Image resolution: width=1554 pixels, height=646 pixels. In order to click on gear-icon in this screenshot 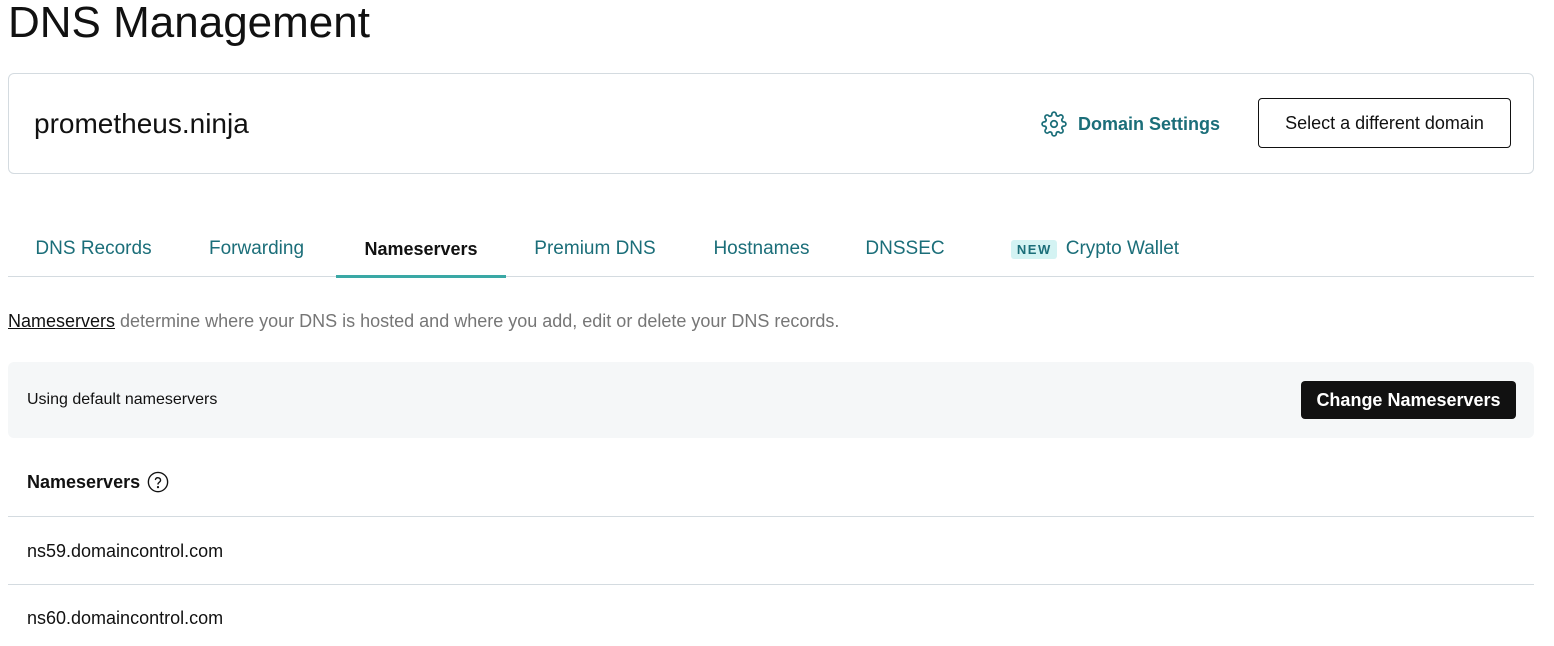, I will do `click(1054, 124)`.